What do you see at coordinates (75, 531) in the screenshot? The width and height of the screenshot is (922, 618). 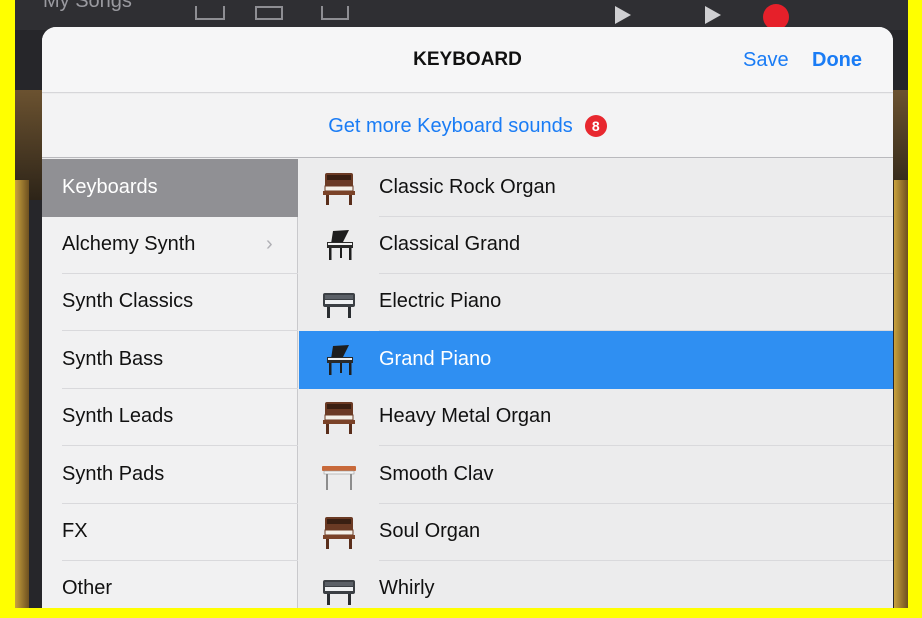 I see `sidebar-item-label: FX` at bounding box center [75, 531].